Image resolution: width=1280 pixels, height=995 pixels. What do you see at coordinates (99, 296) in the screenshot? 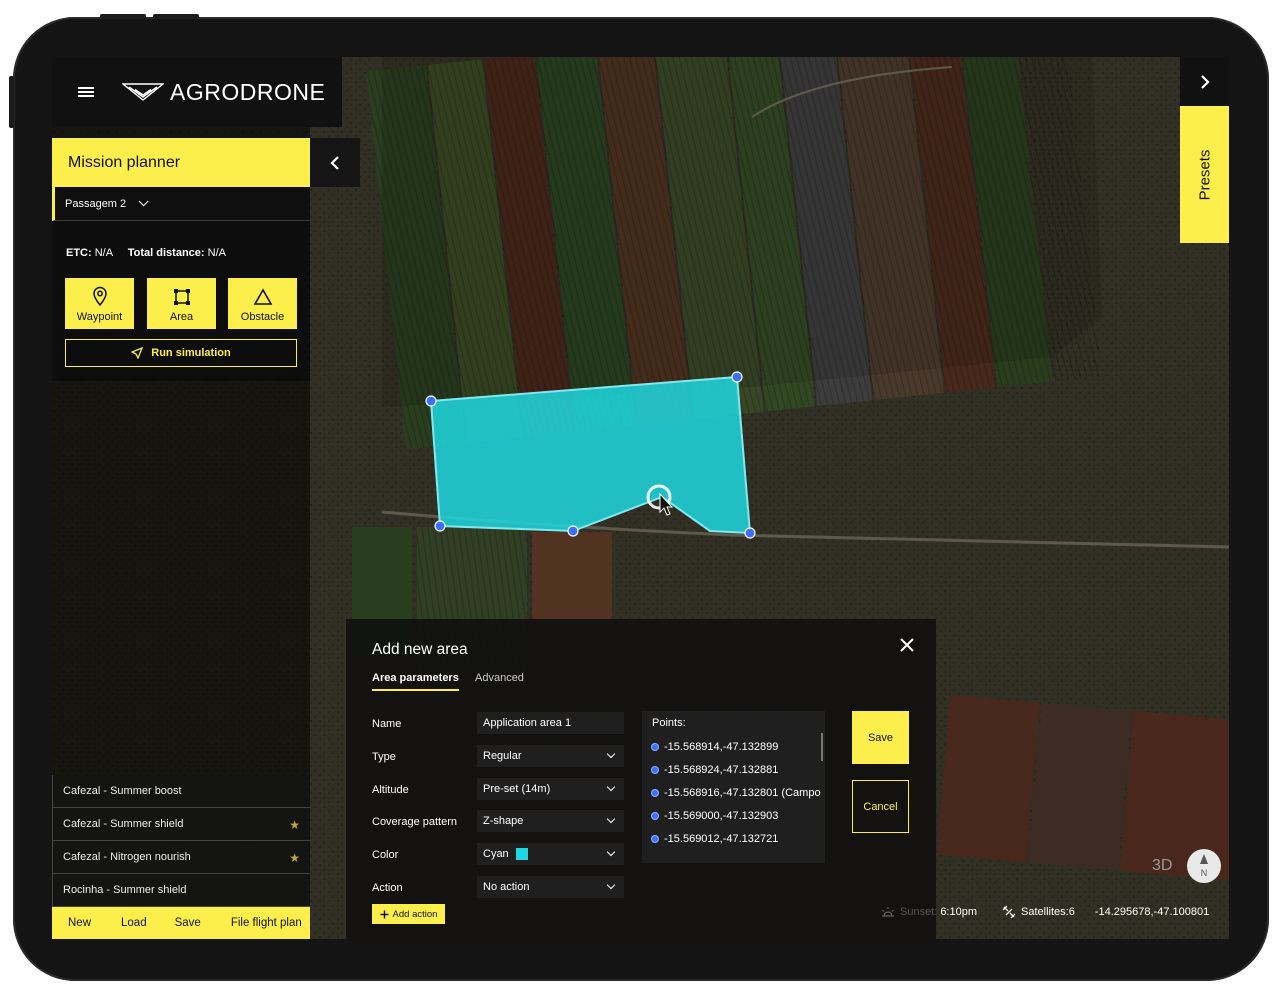
I see `map-pin-icon` at bounding box center [99, 296].